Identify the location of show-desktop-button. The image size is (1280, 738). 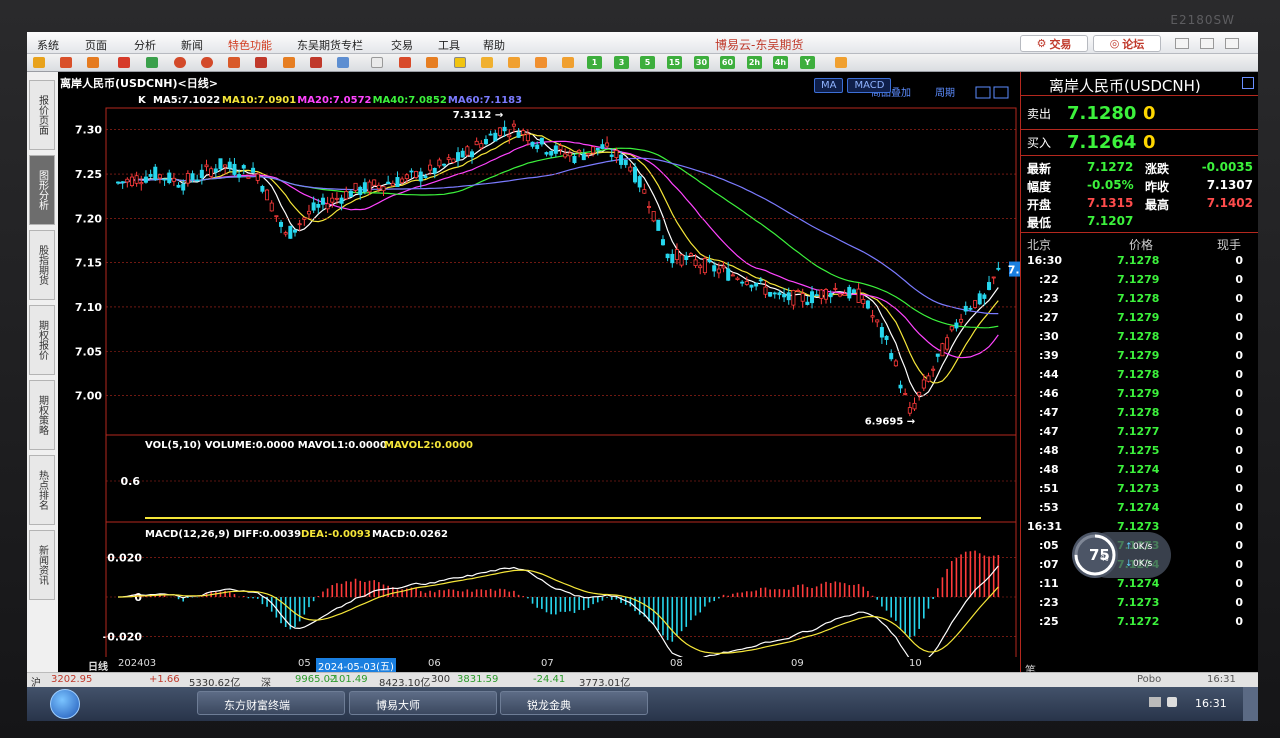
(1250, 704).